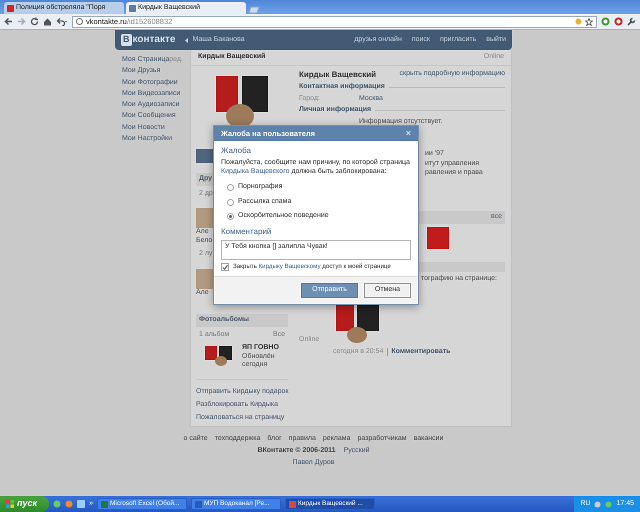 This screenshot has width=640, height=512. Describe the element at coordinates (34, 21) in the screenshot. I see `reload-icon` at that location.